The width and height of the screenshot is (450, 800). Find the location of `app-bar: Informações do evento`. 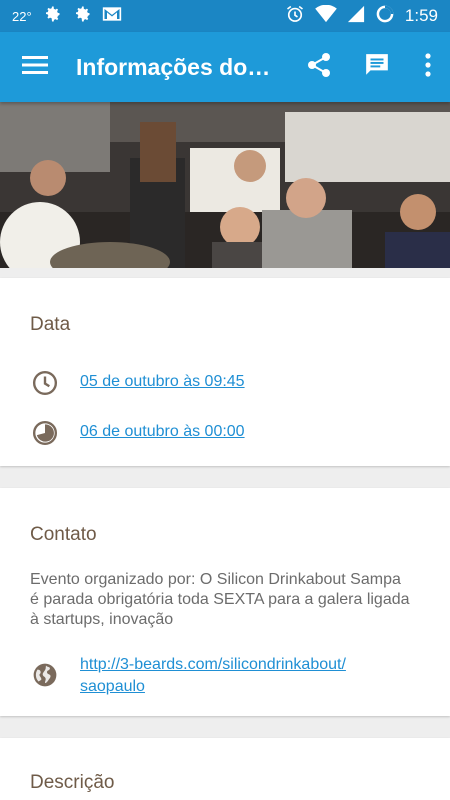

app-bar: Informações do evento is located at coordinates (225, 67).